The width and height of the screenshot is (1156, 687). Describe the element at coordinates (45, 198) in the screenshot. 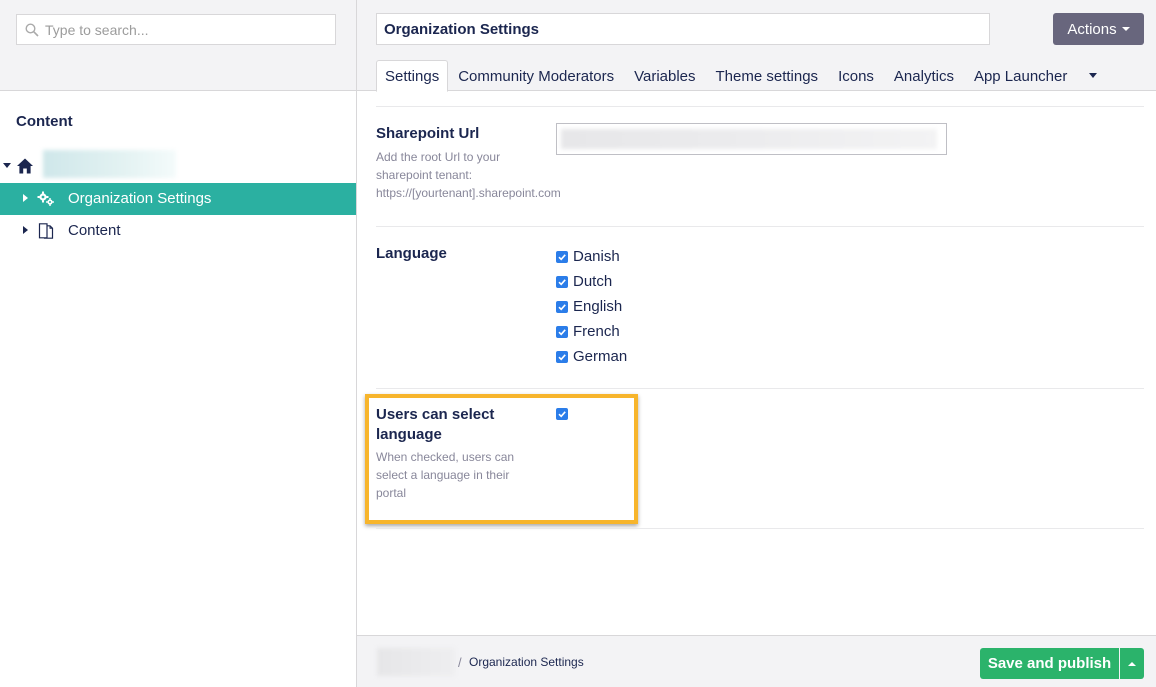

I see `cogs-icon` at that location.